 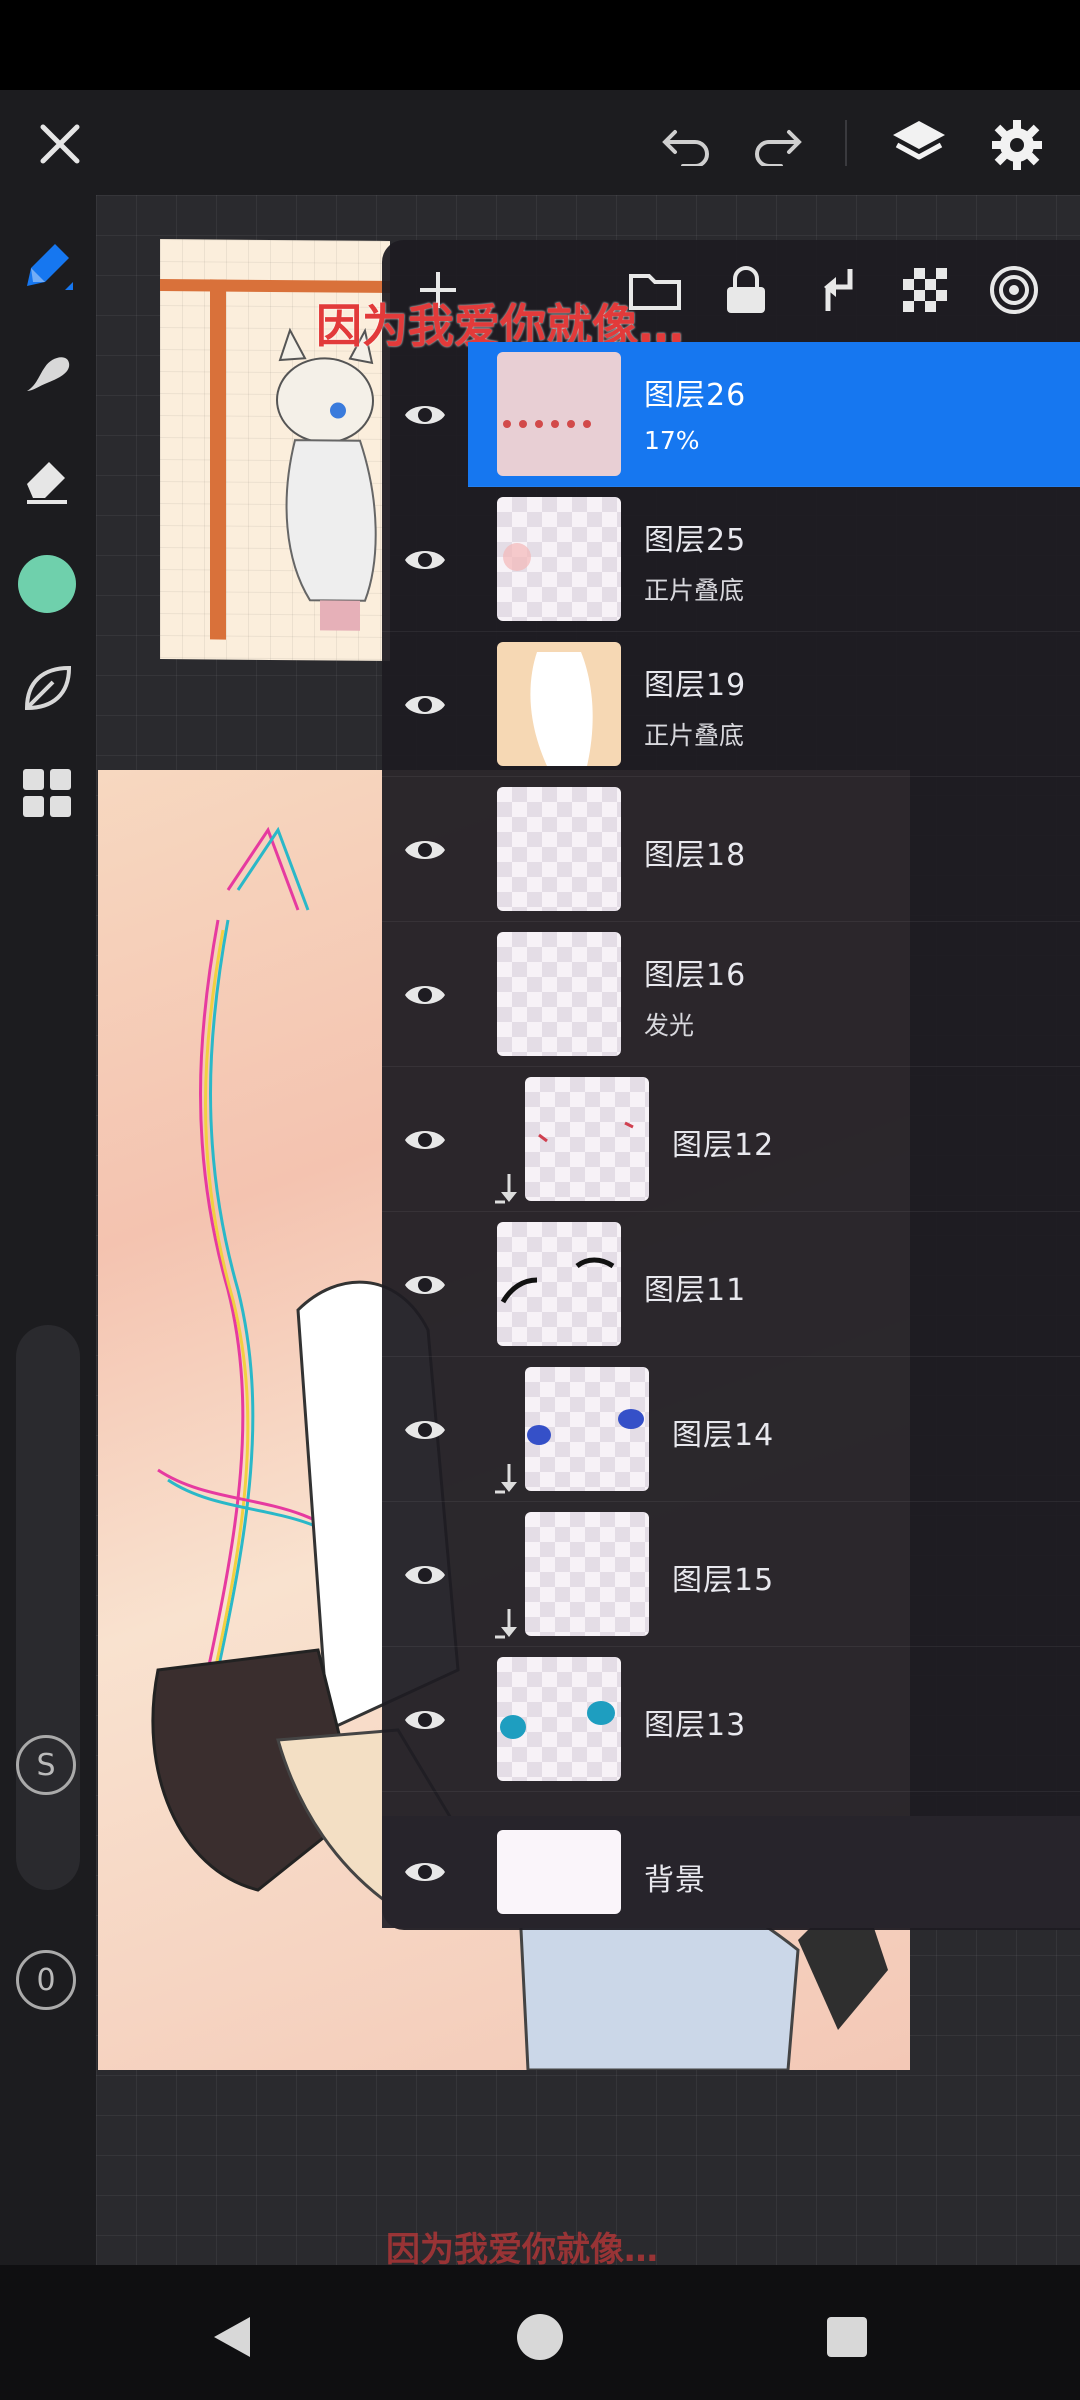 I want to click on layer-mode: 发光, so click(x=669, y=1025).